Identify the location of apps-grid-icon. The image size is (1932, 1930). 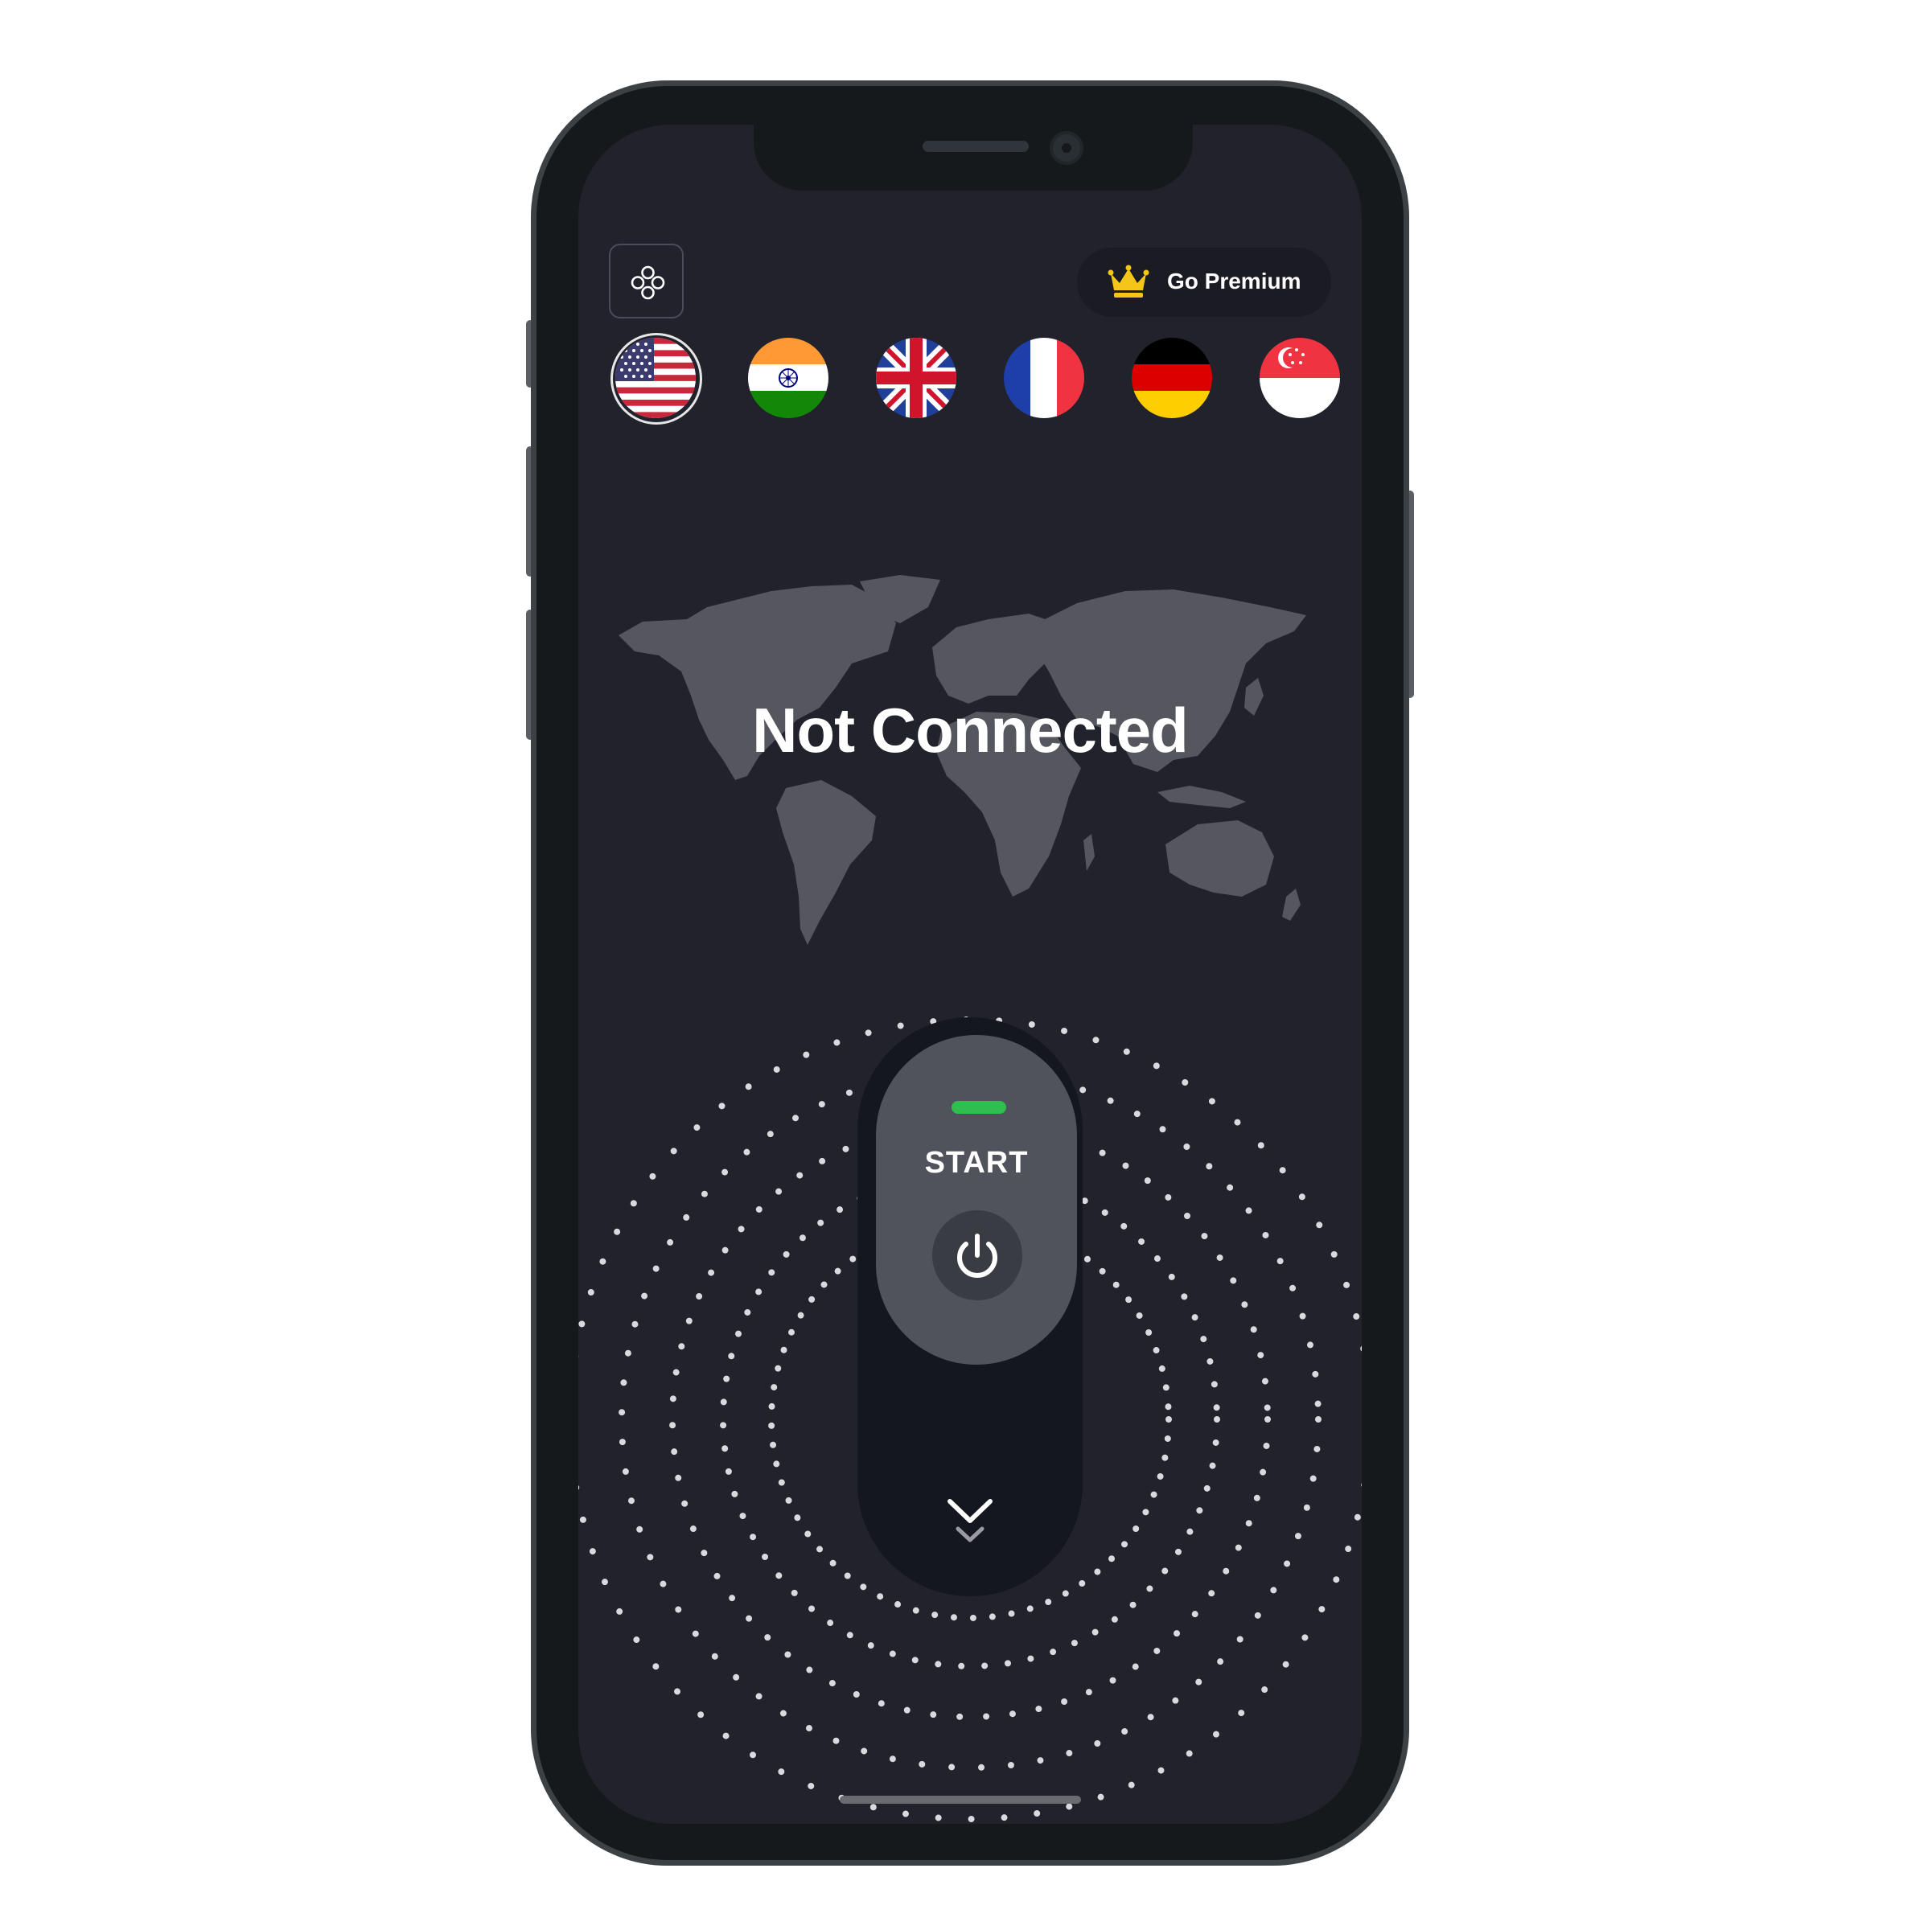
(648, 282).